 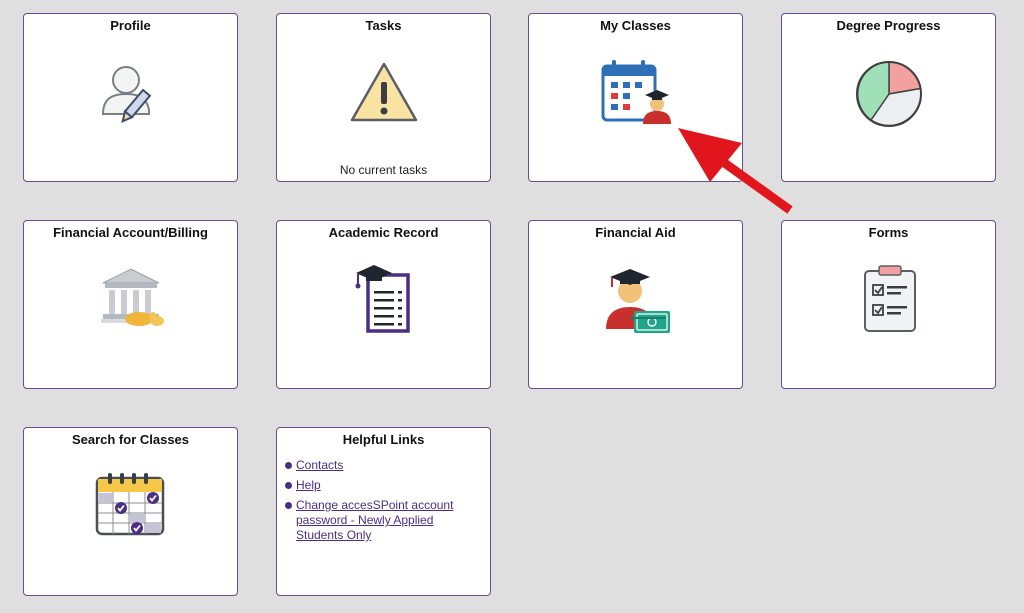 What do you see at coordinates (635, 25) in the screenshot?
I see `tile-title: My Classes` at bounding box center [635, 25].